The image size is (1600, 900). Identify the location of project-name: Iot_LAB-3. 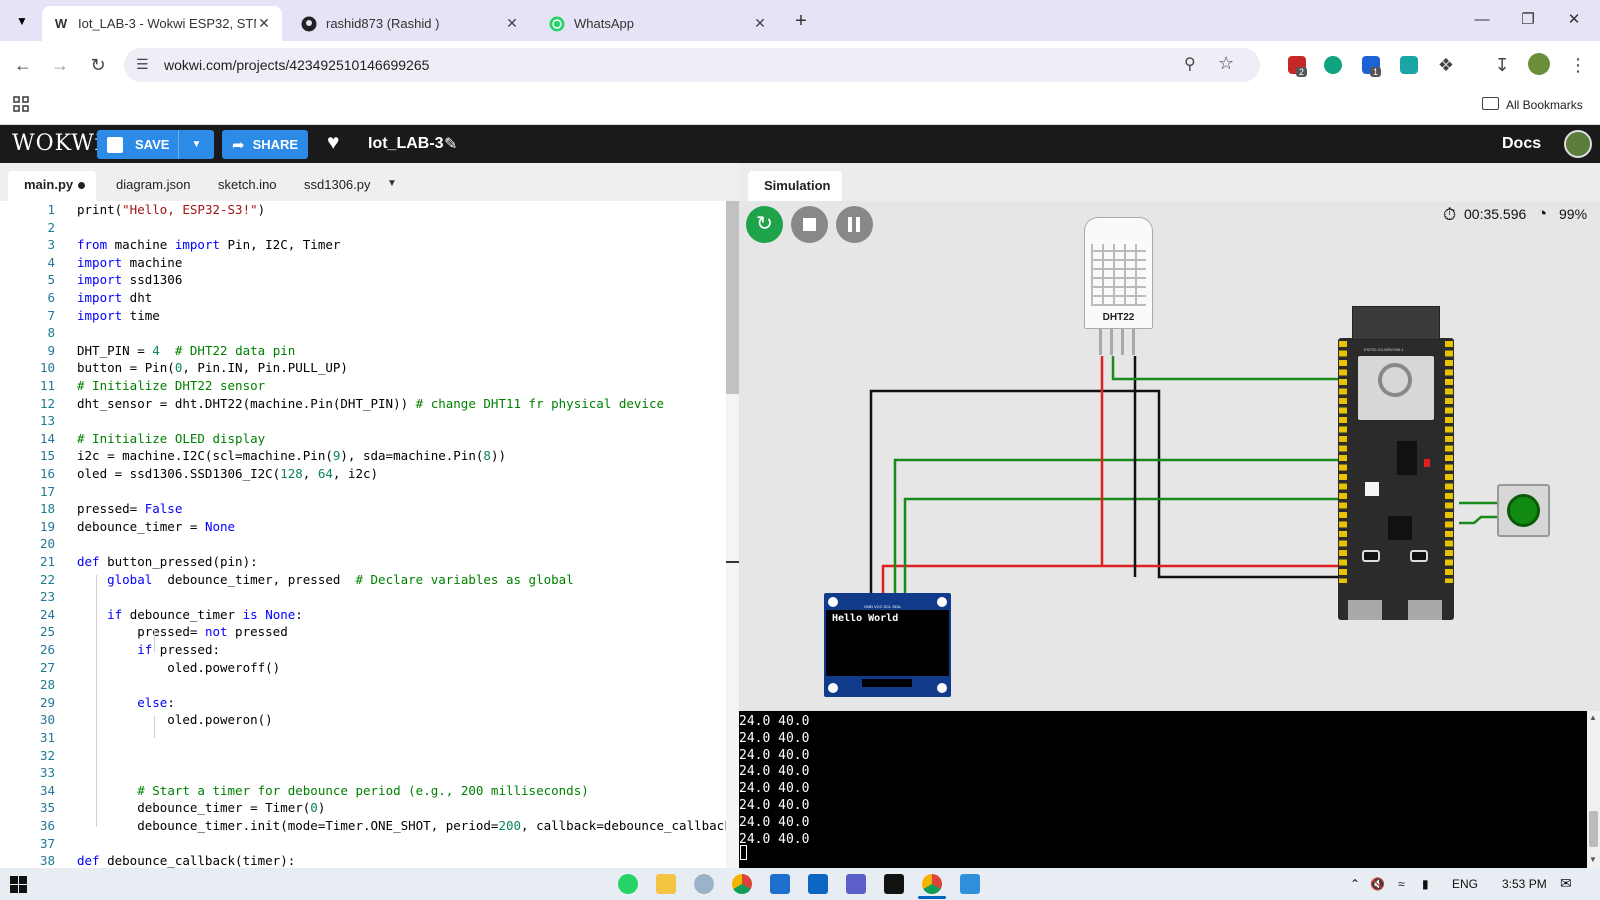
(406, 144).